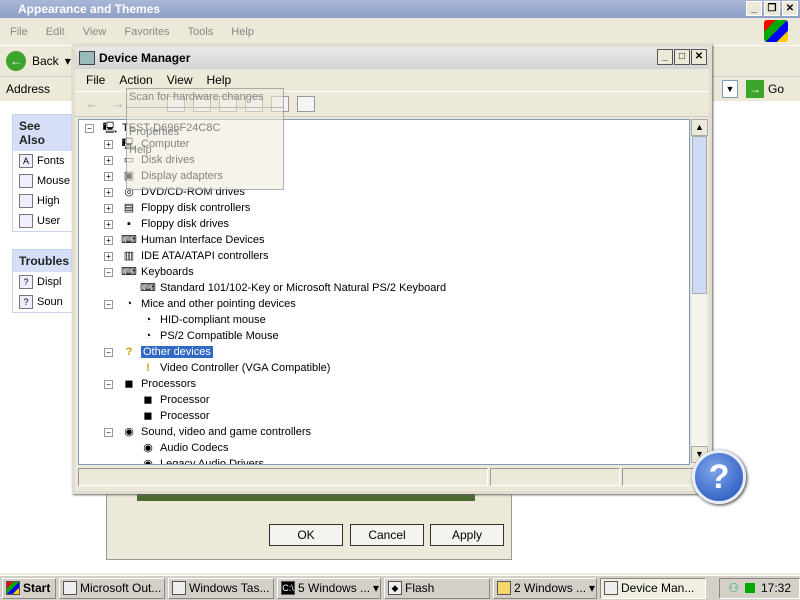 The height and width of the screenshot is (600, 800). I want to click on action-menu-scan: Scan for hardware changes, so click(205, 97).